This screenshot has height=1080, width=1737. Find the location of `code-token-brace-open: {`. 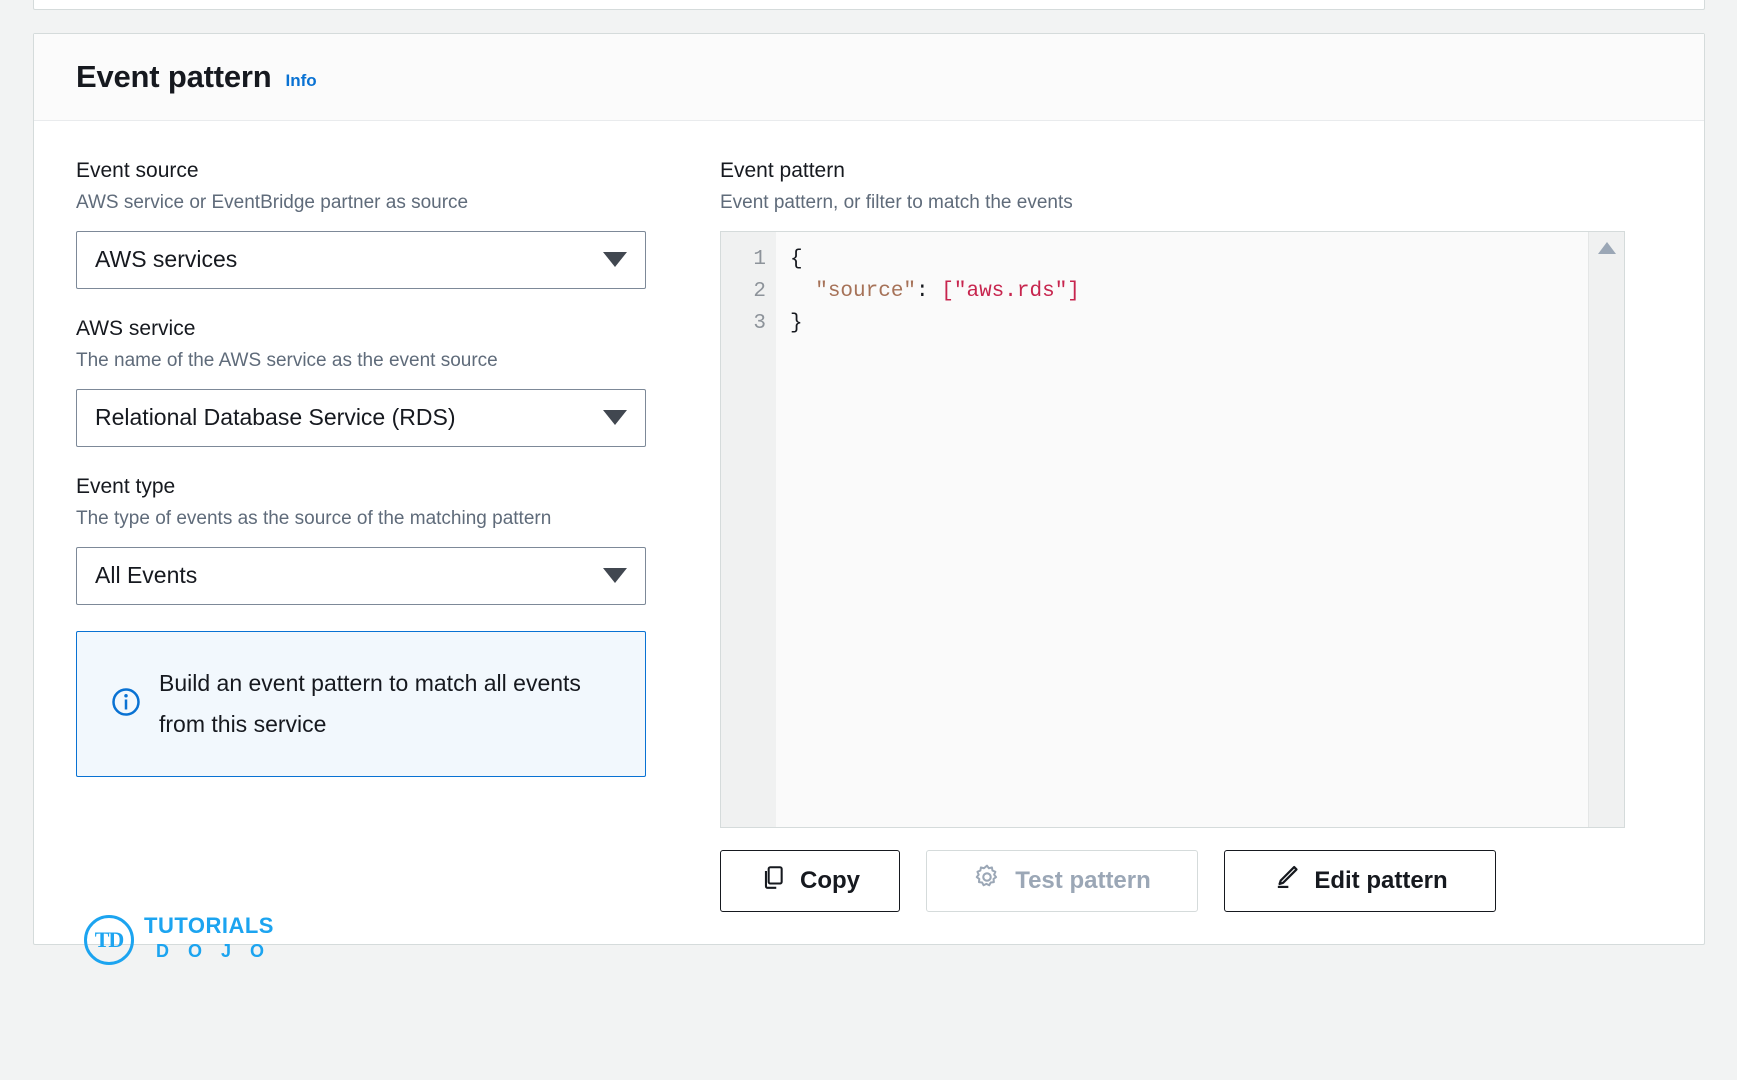

code-token-brace-open: { is located at coordinates (796, 259).